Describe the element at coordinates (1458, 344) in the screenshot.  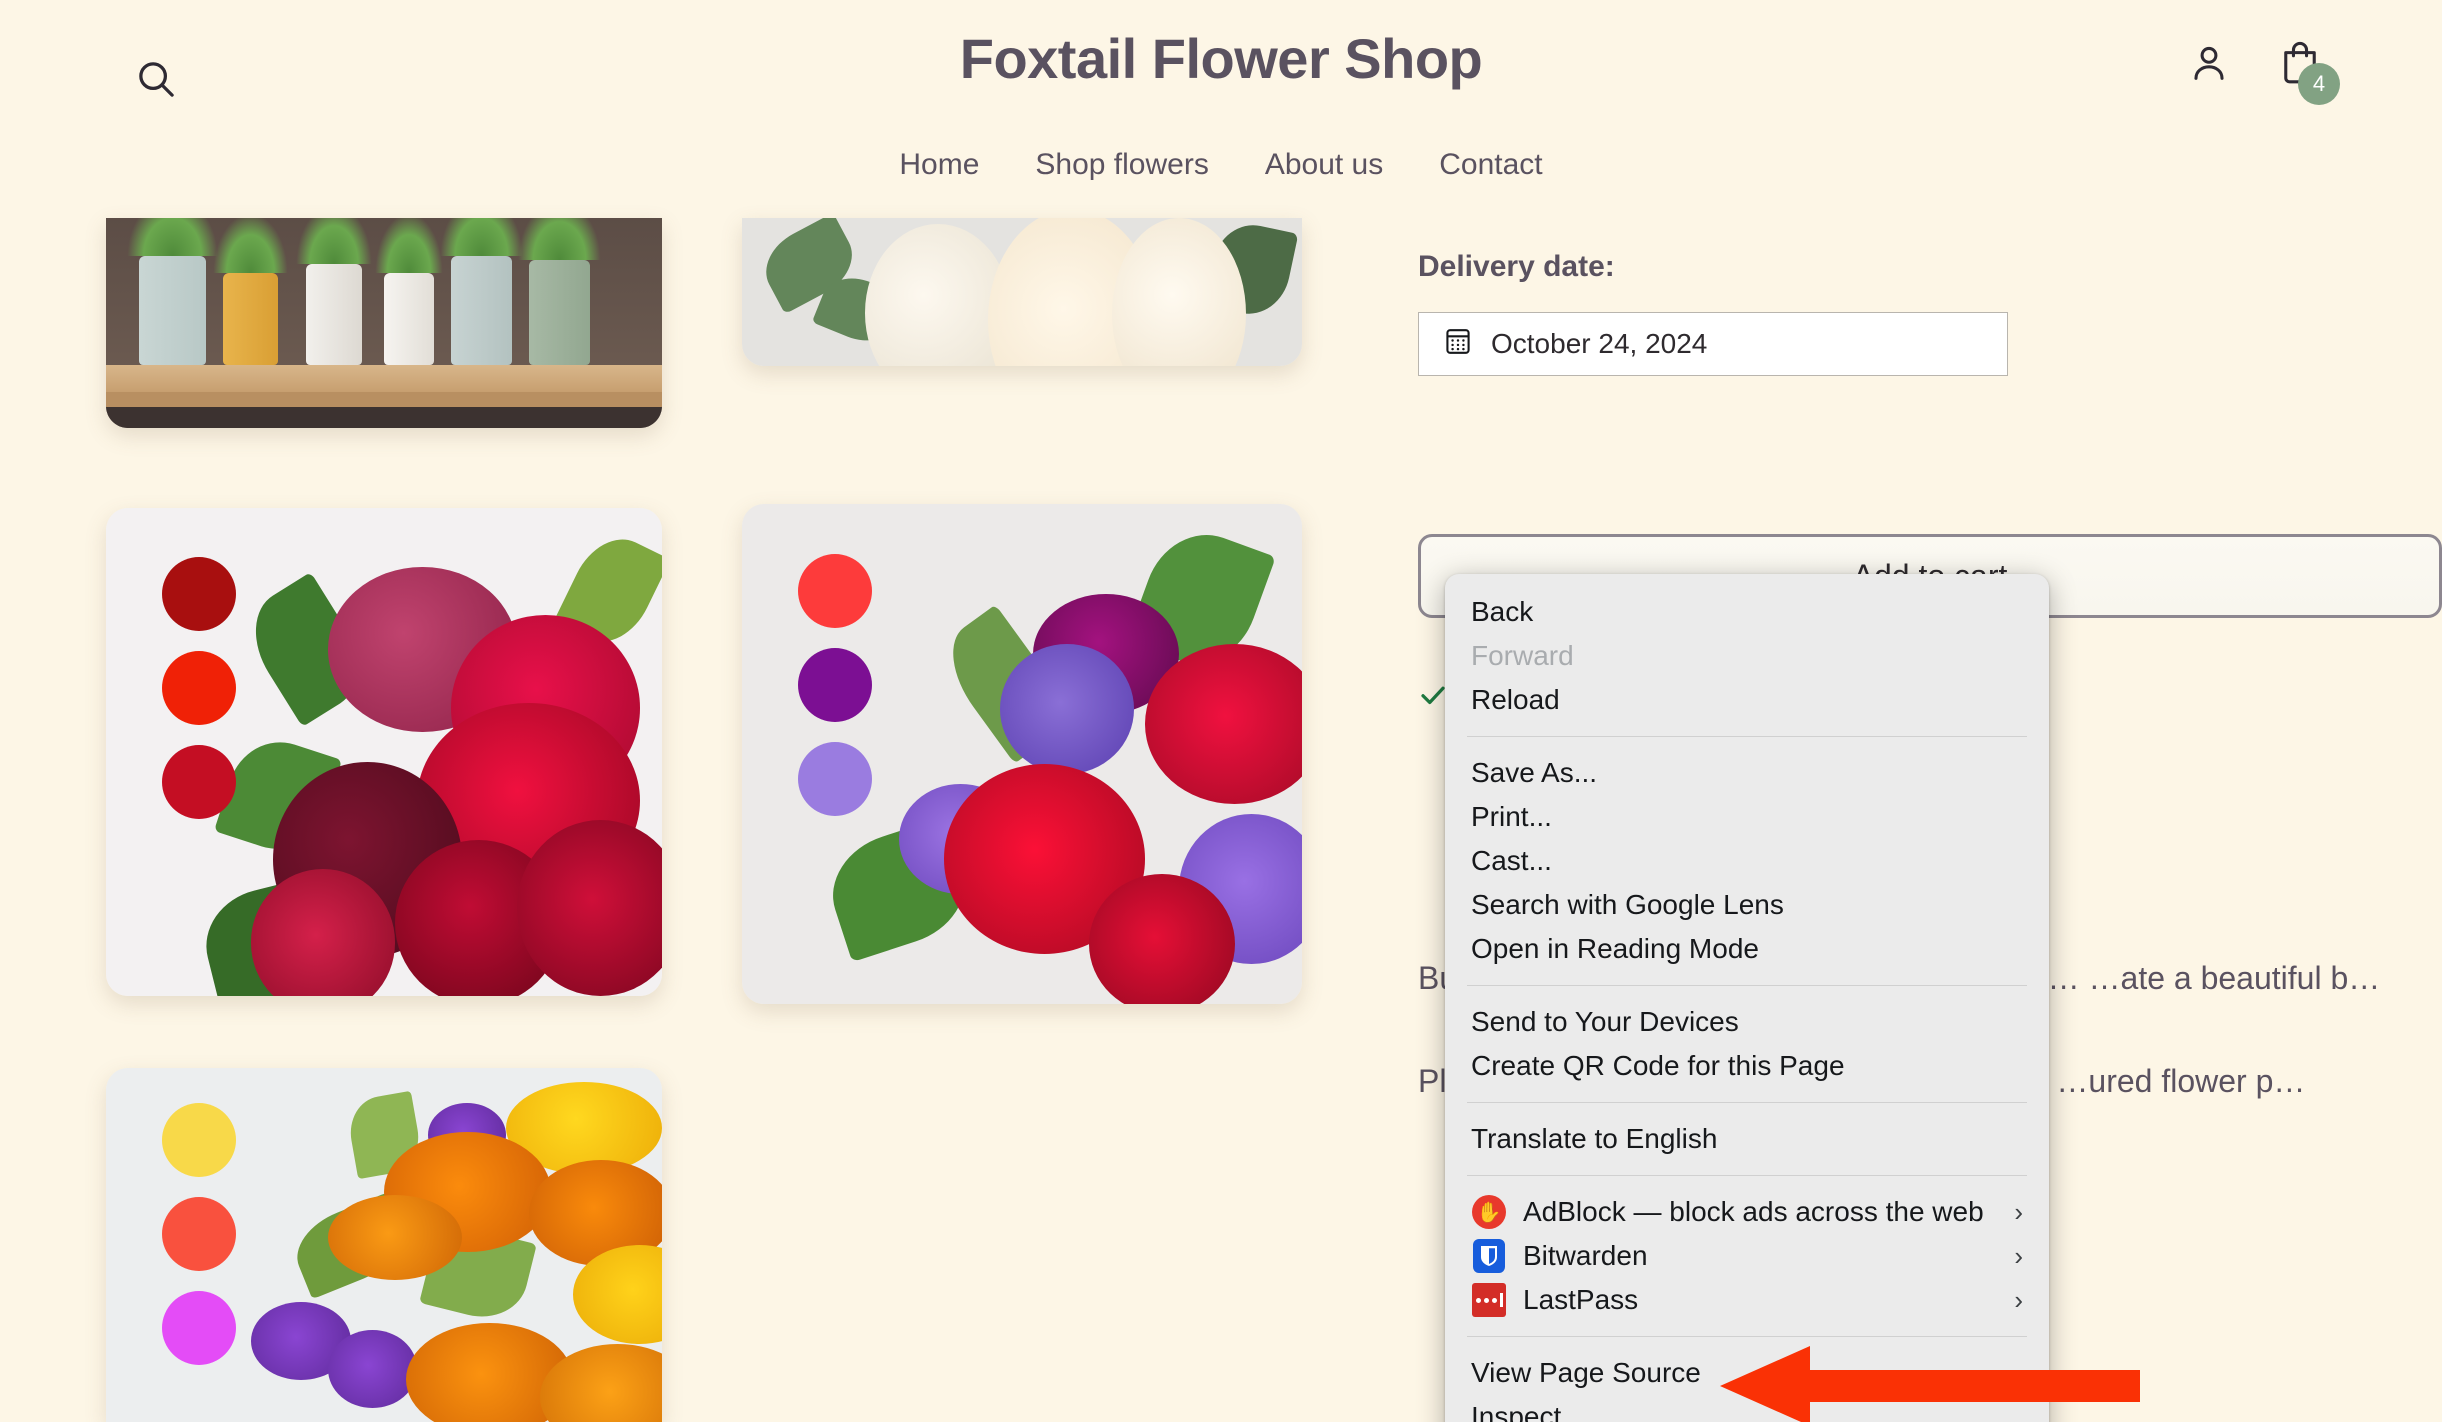
I see `calendar-icon` at that location.